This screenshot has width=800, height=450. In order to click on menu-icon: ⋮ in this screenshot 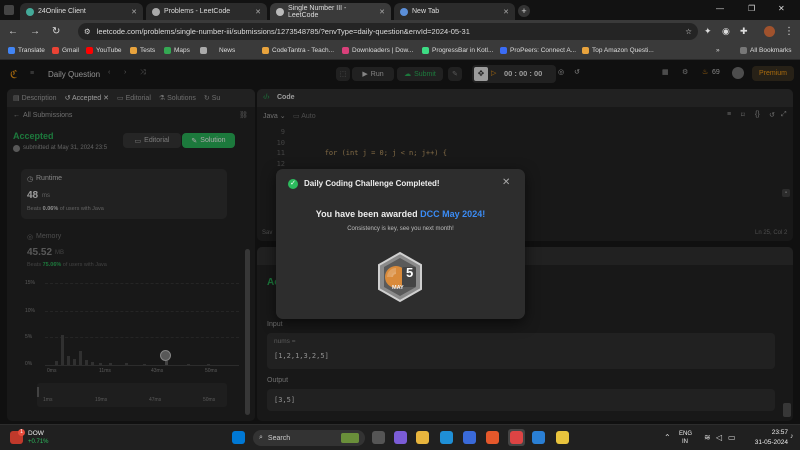, I will do `click(789, 31)`.